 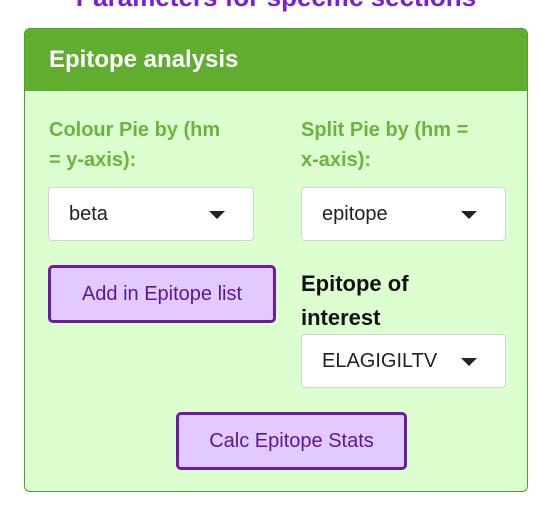 What do you see at coordinates (135, 130) in the screenshot?
I see `colour-pie-label-line1: Colour Pie by (hm` at bounding box center [135, 130].